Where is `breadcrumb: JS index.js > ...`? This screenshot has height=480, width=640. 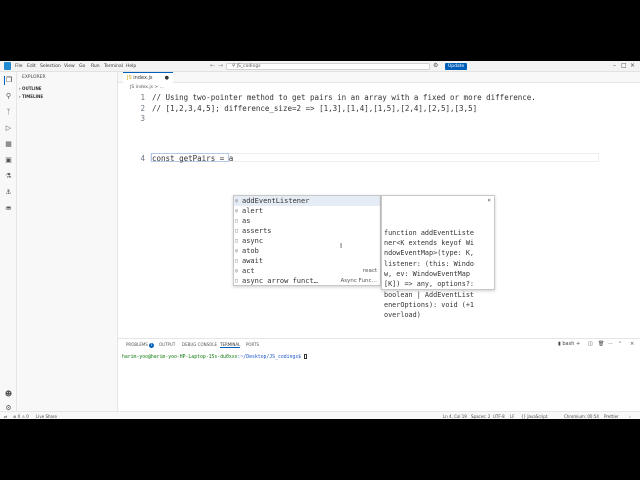
breadcrumb: JS index.js > ... is located at coordinates (147, 87).